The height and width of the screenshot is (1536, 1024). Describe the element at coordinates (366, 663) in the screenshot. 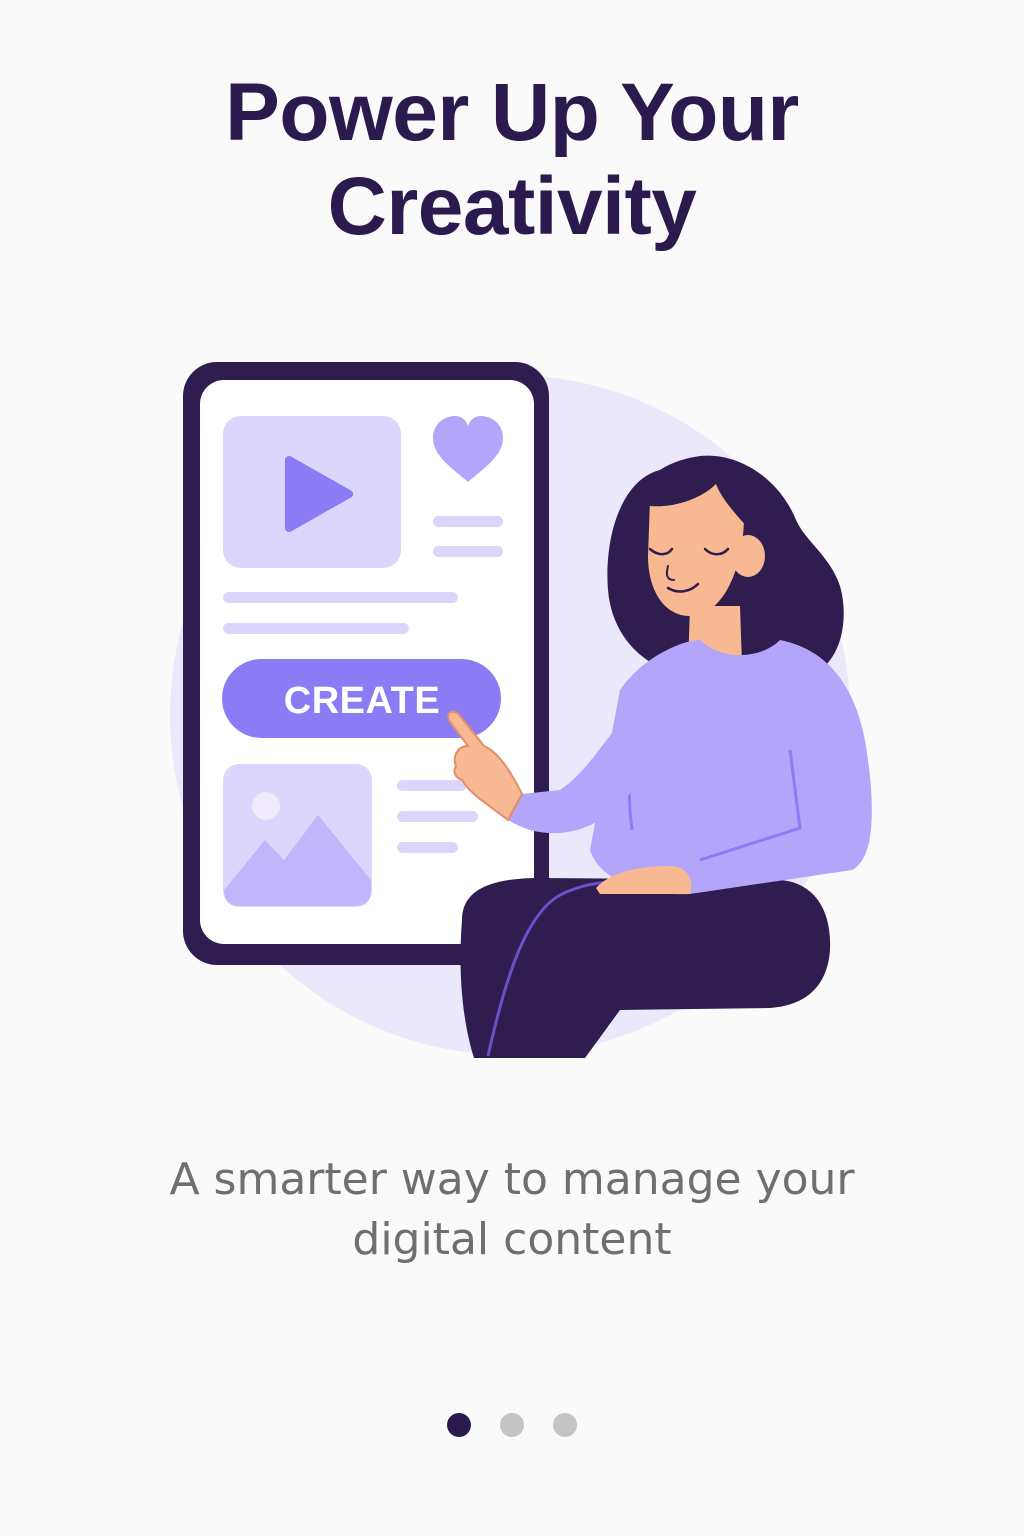

I see `phone-mockup: CREATE` at that location.